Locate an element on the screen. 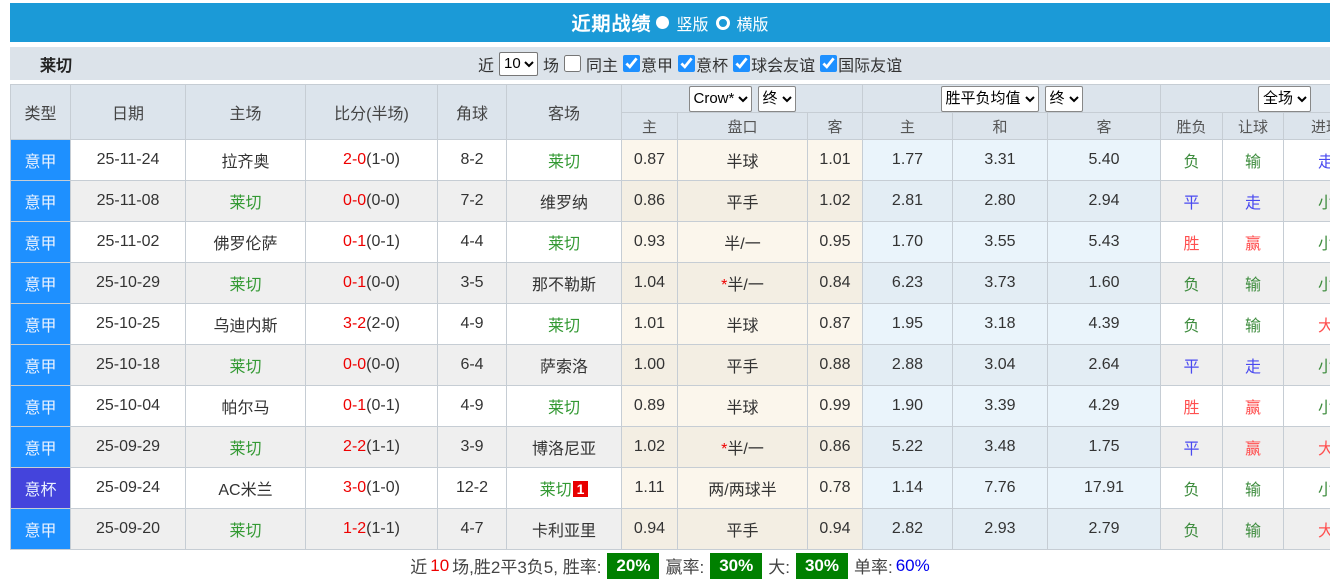  ah-away-odds: 0.88 is located at coordinates (835, 365).